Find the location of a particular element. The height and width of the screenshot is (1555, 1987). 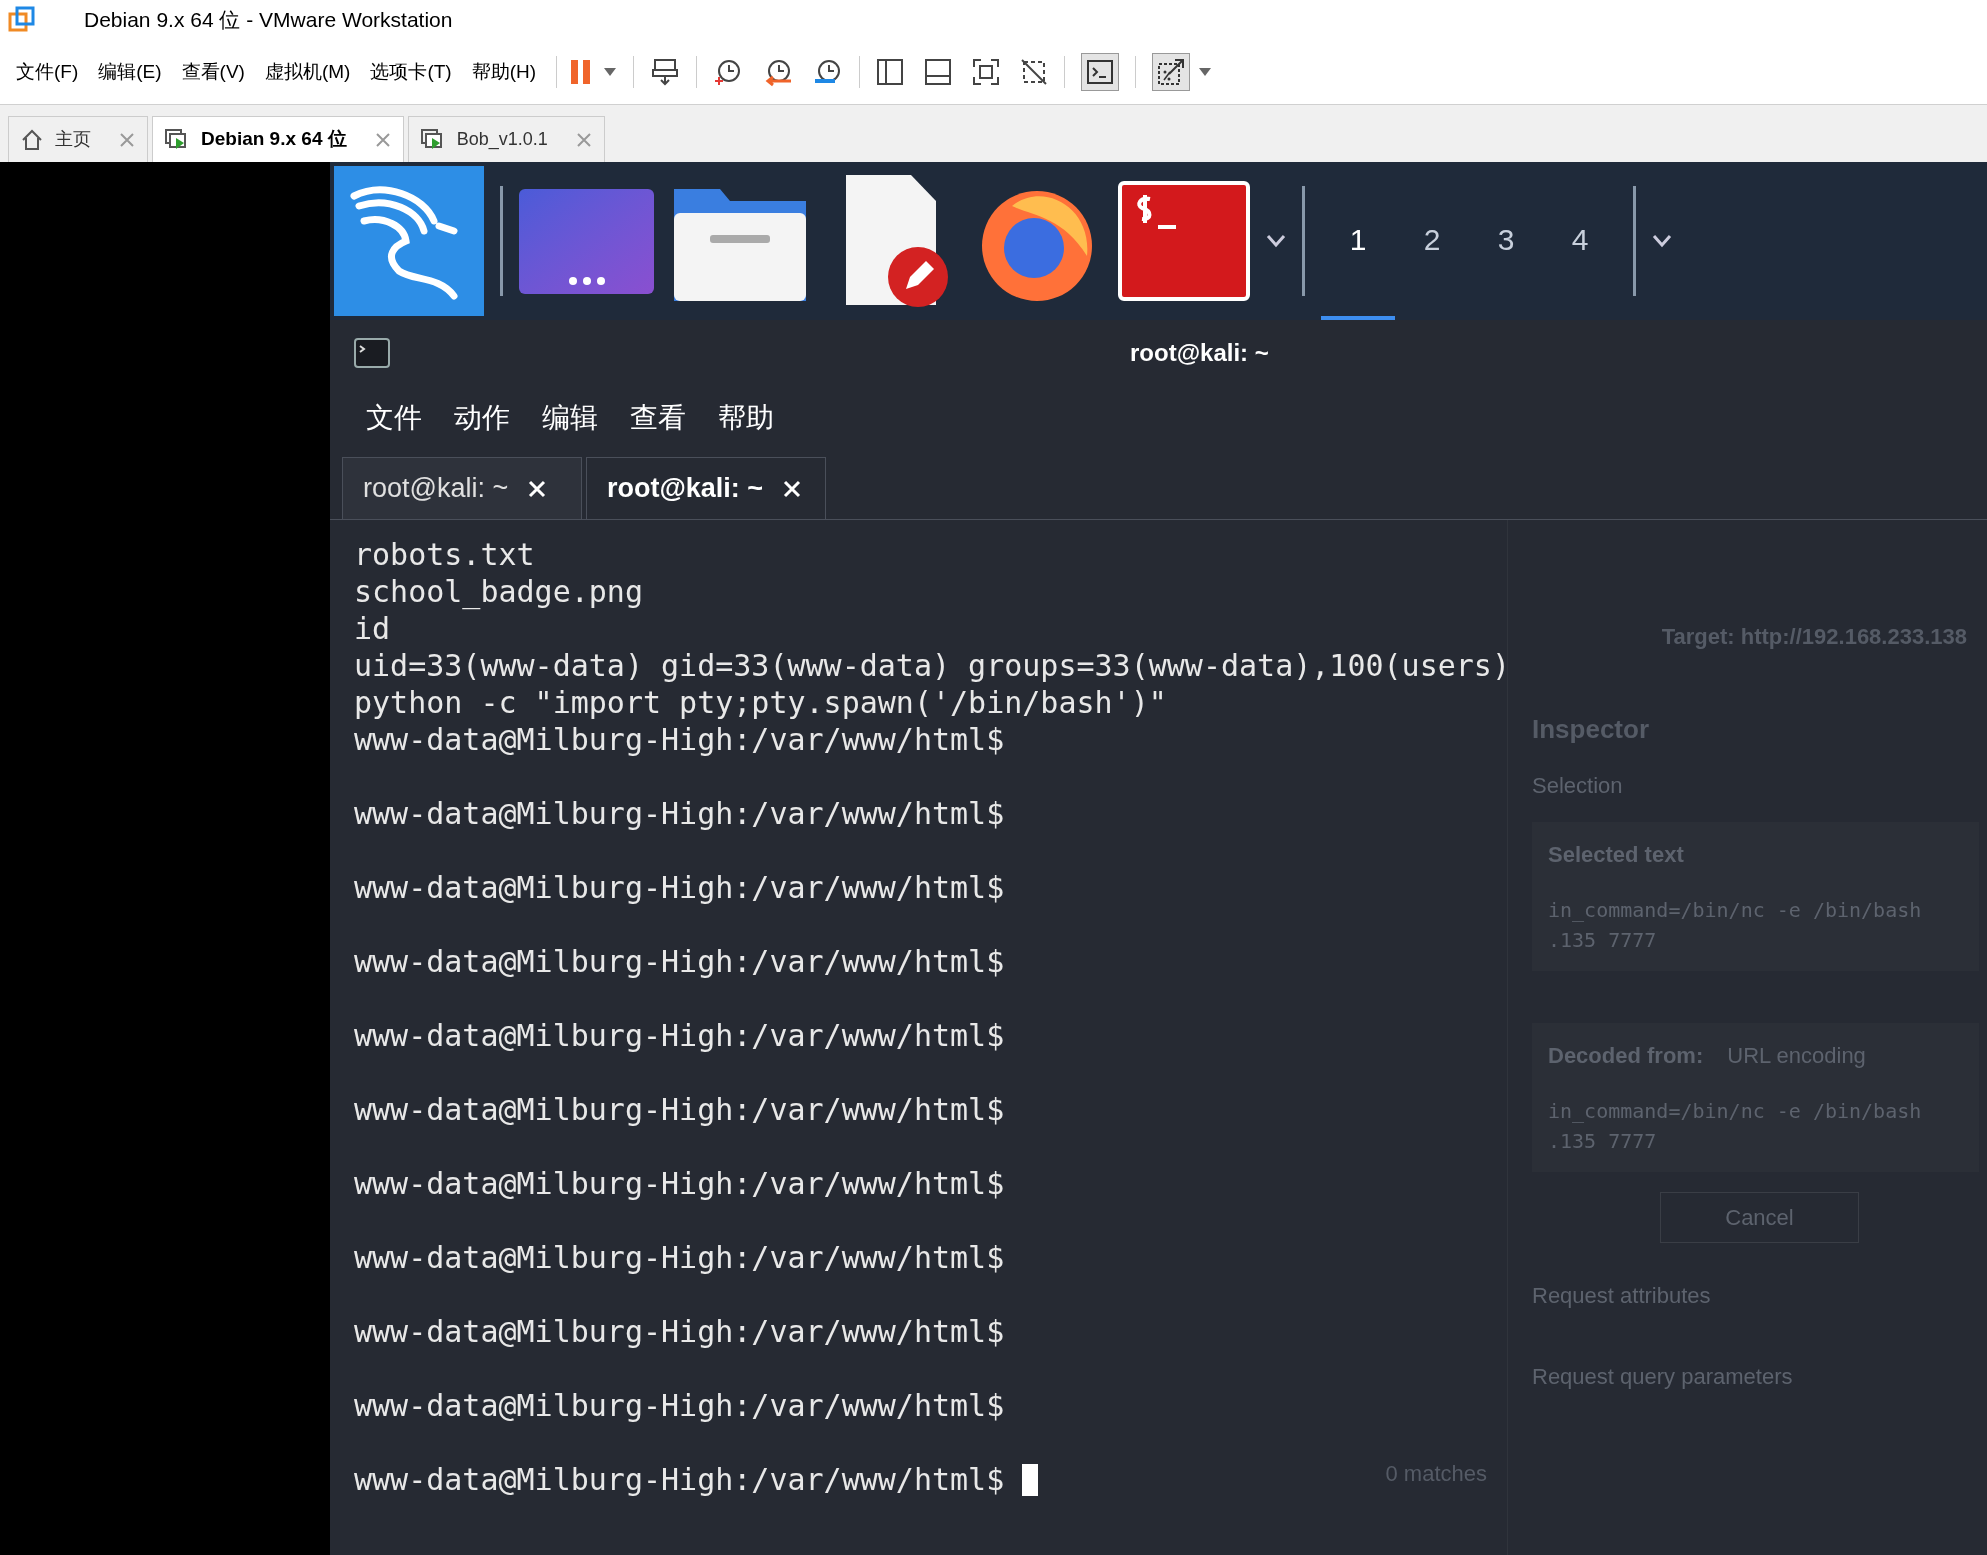

fullscreen-icon is located at coordinates (986, 72).